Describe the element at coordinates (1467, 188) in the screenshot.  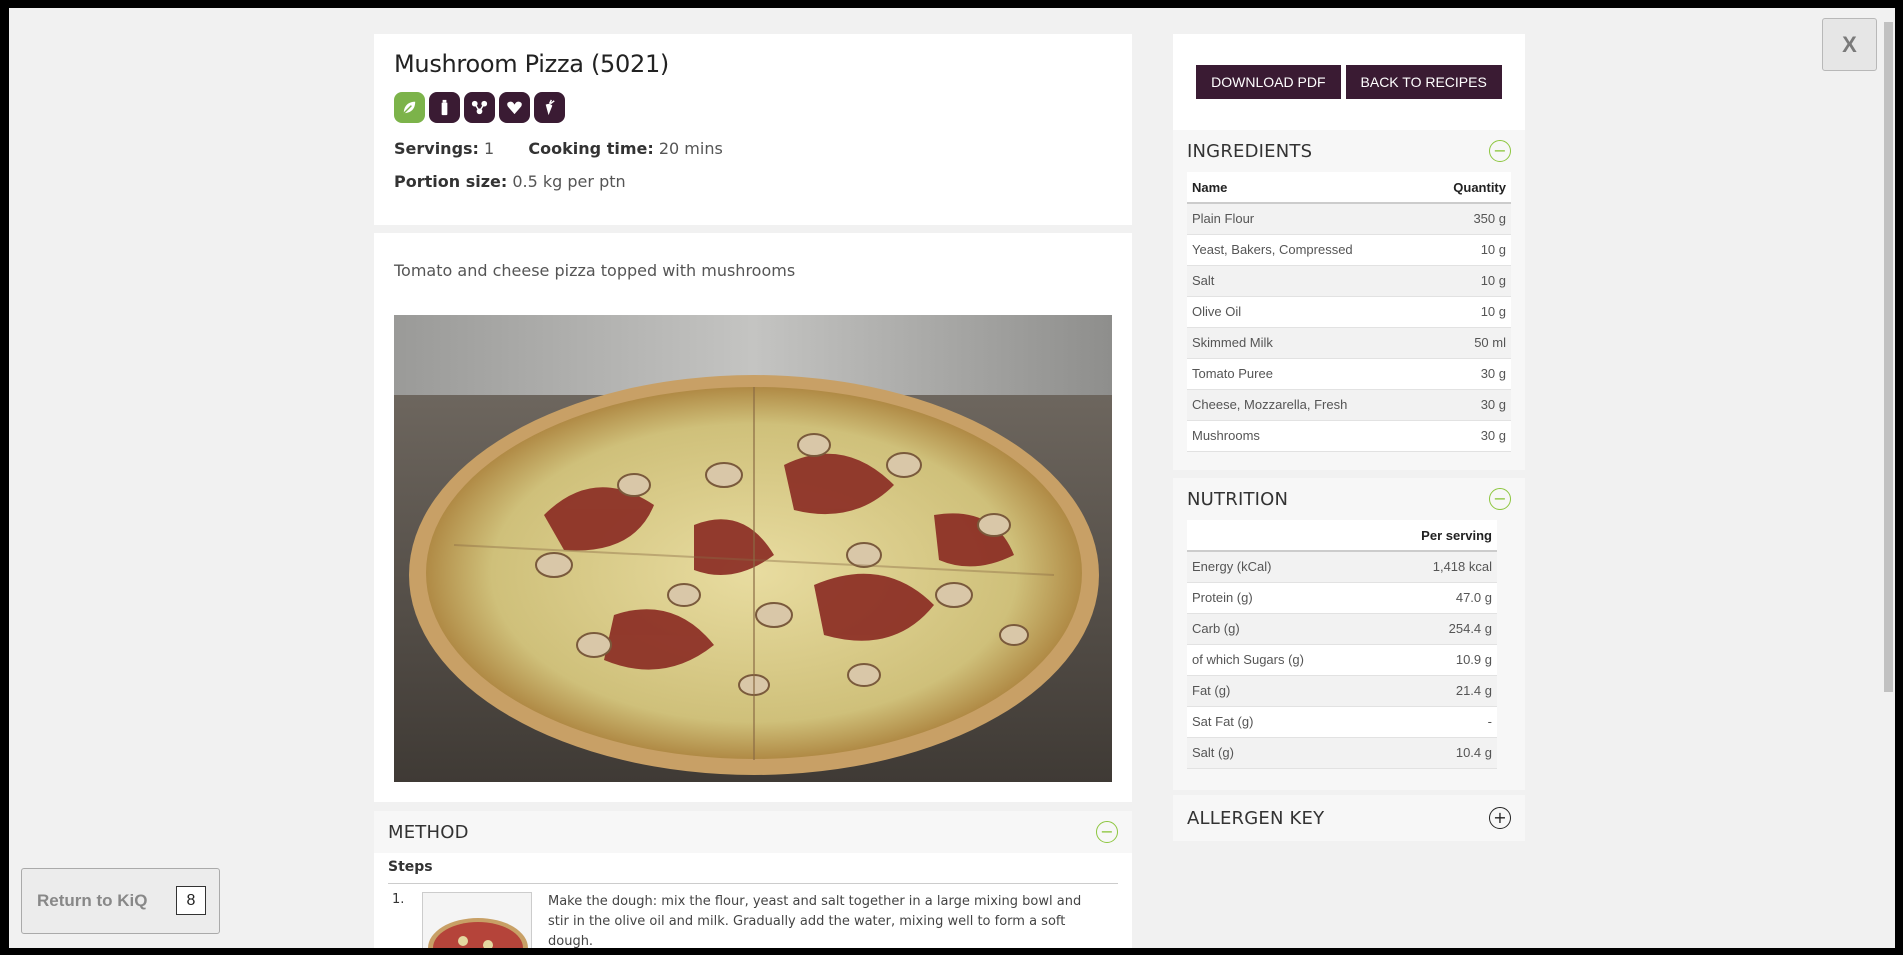
I see `column-header-quantity: Quantity` at that location.